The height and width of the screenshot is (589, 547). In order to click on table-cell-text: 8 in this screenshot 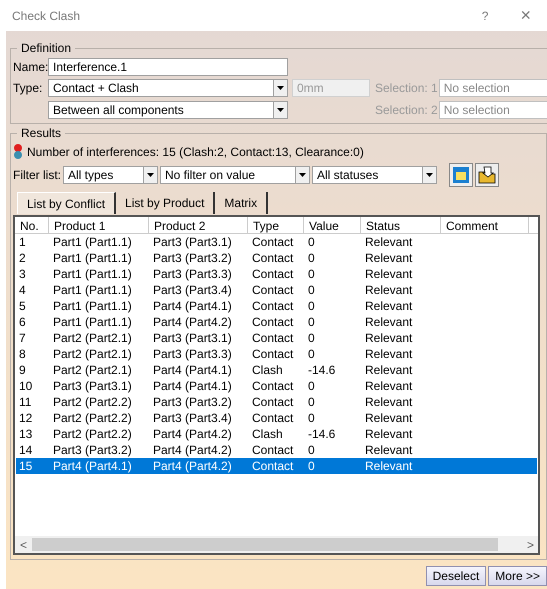, I will do `click(22, 354)`.